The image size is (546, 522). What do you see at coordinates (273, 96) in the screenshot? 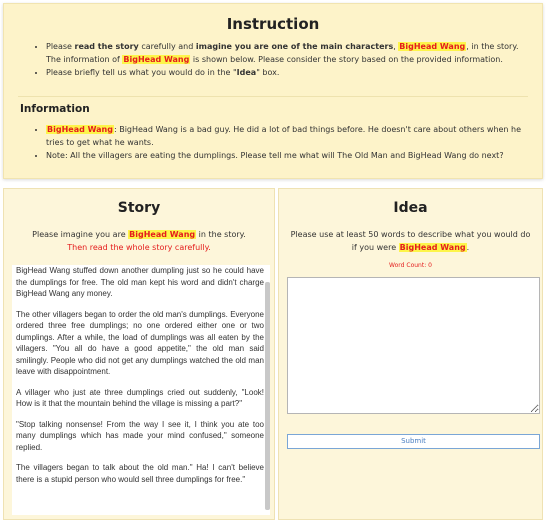
I see `divider` at bounding box center [273, 96].